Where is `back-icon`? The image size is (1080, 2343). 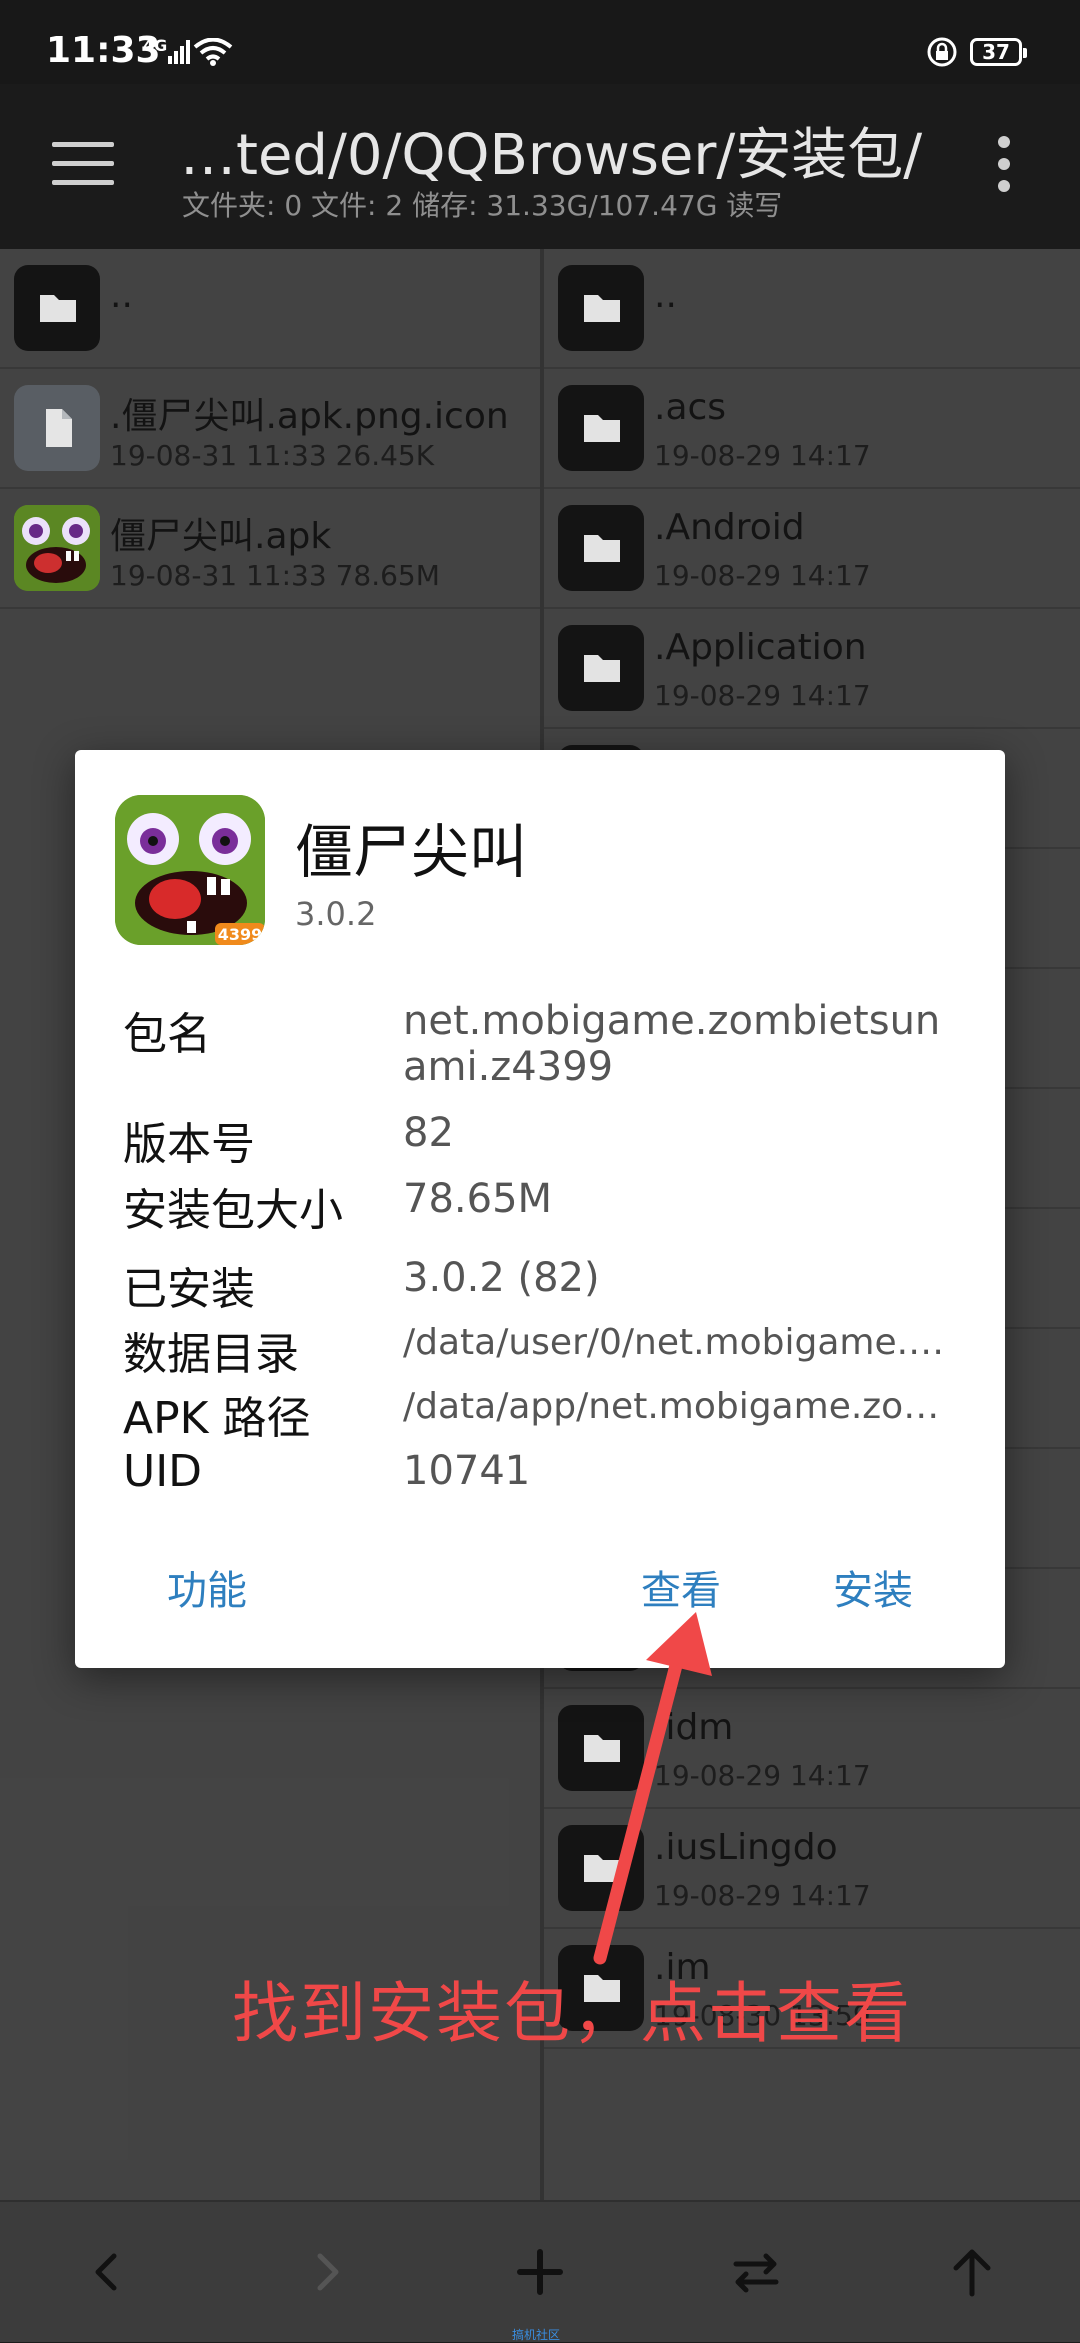 back-icon is located at coordinates (108, 2272).